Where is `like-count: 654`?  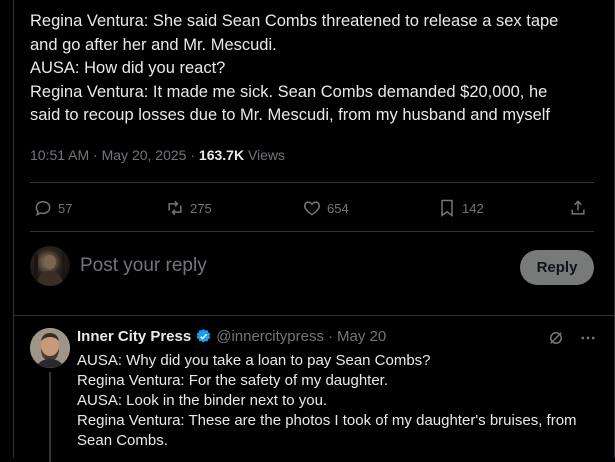 like-count: 654 is located at coordinates (338, 208).